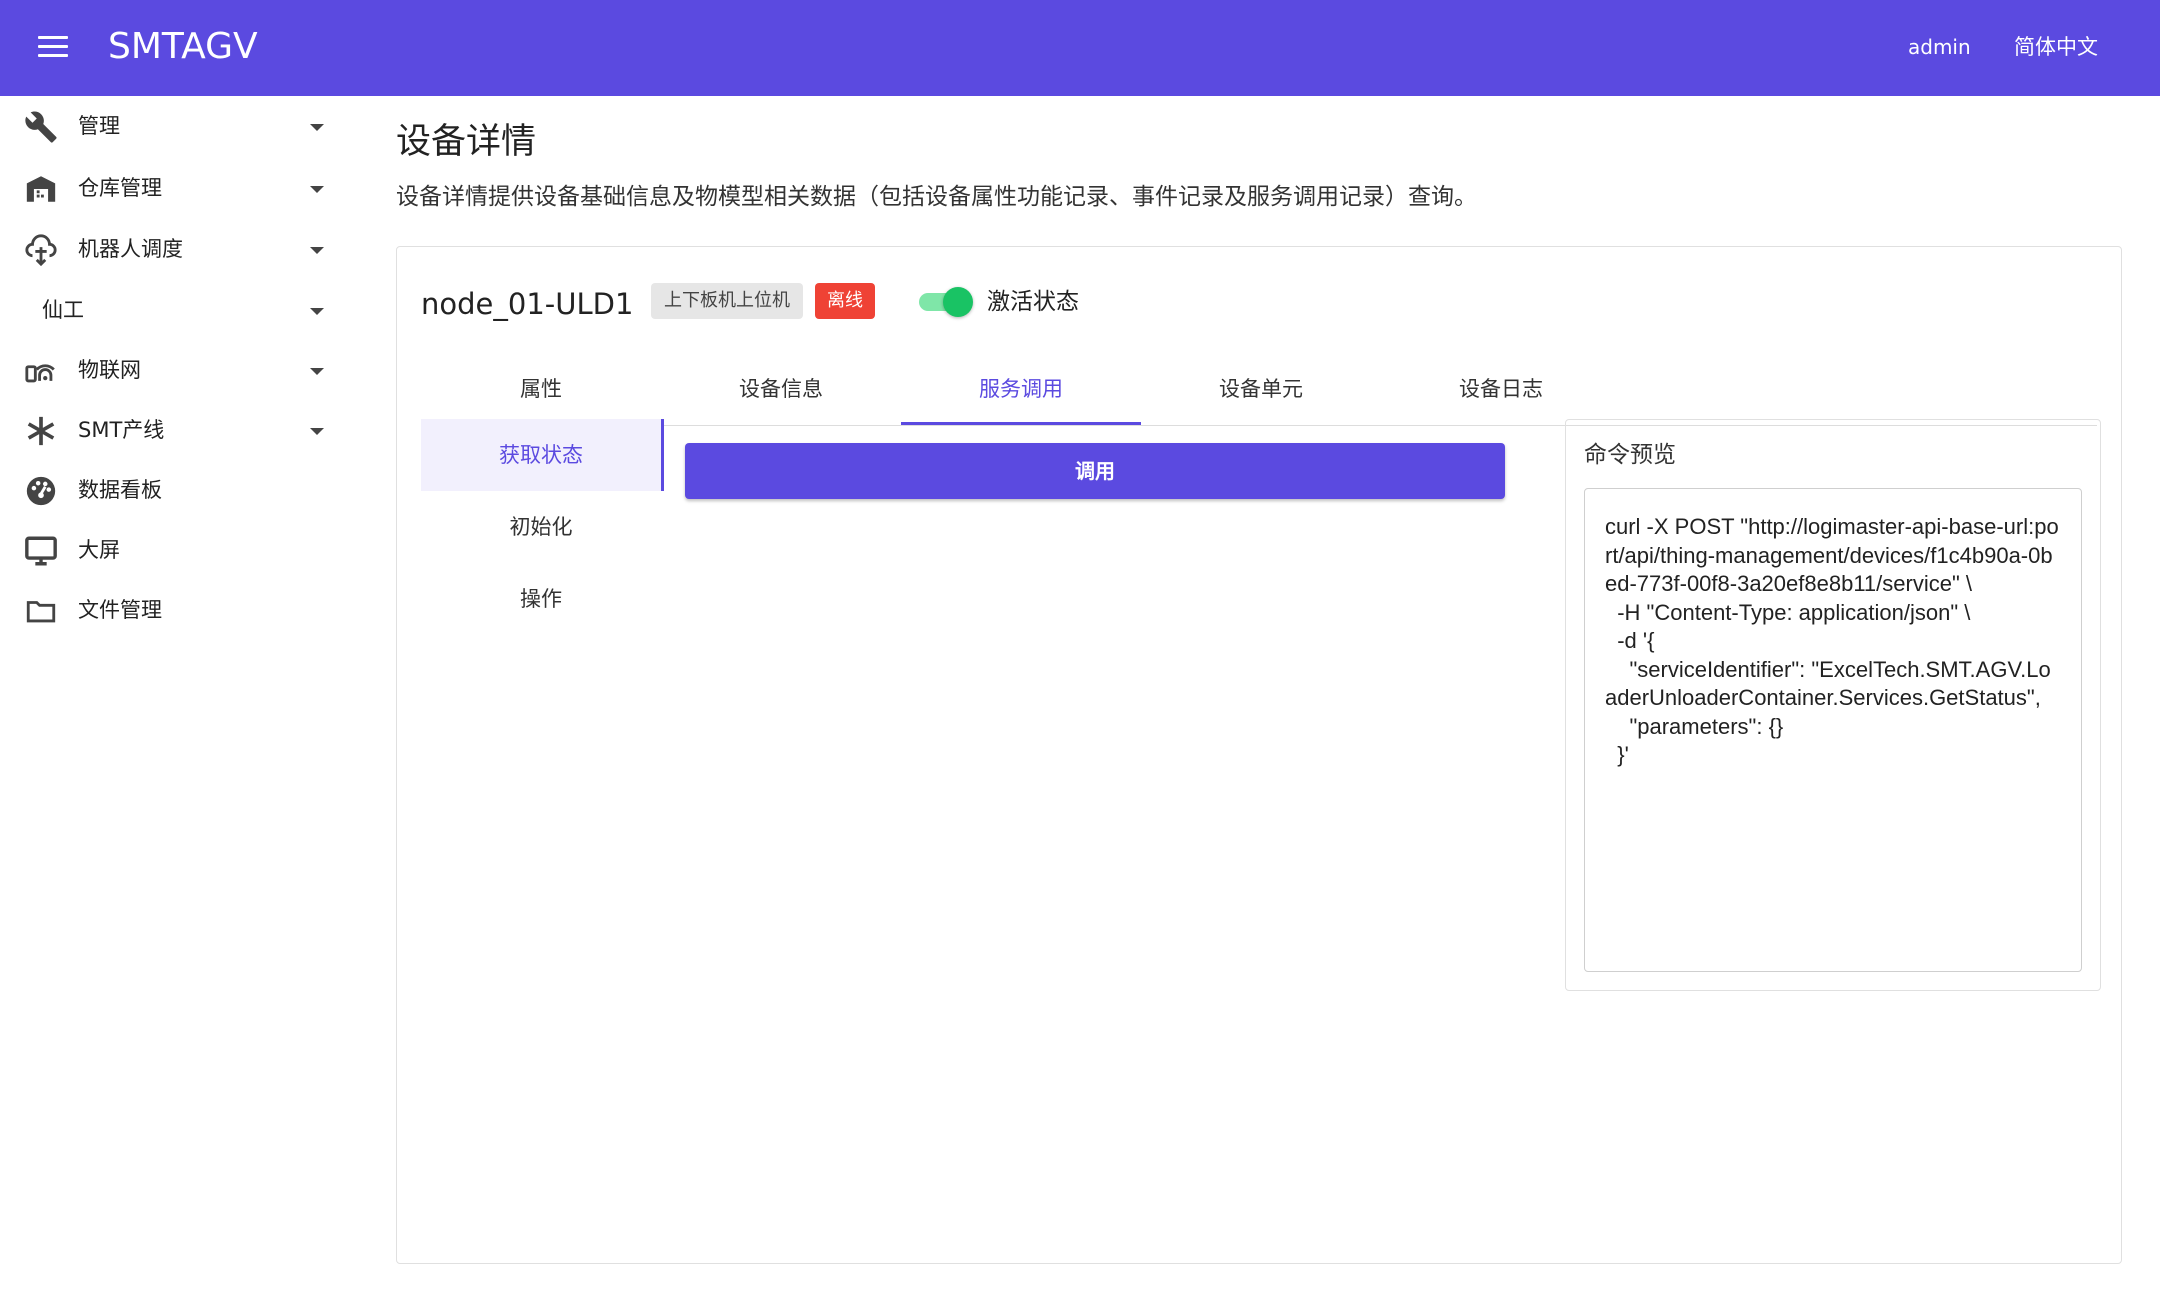 This screenshot has width=2160, height=1290. What do you see at coordinates (1630, 455) in the screenshot?
I see `command-preview-title: 命令预览` at bounding box center [1630, 455].